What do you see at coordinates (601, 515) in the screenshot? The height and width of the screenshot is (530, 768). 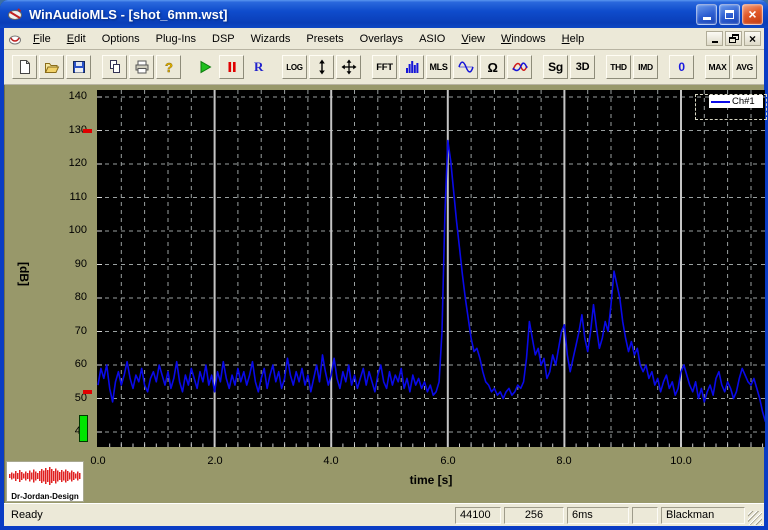 I see `status-fields: 44100 256 6ms Blackman` at bounding box center [601, 515].